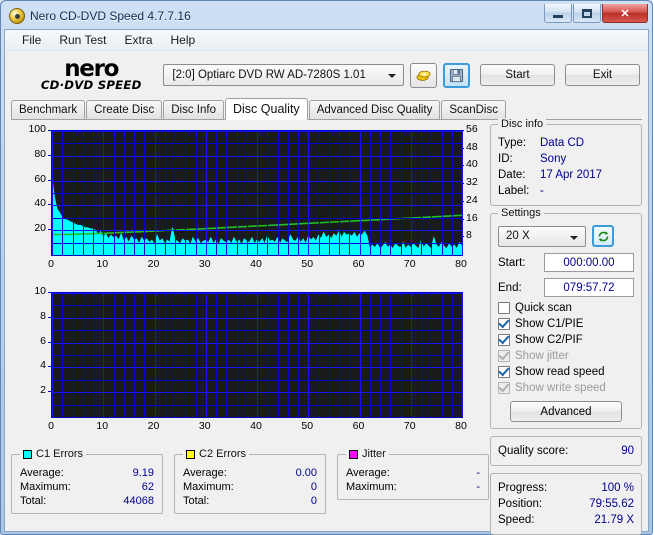  What do you see at coordinates (183, 40) in the screenshot?
I see `menu-item-help: Help` at bounding box center [183, 40].